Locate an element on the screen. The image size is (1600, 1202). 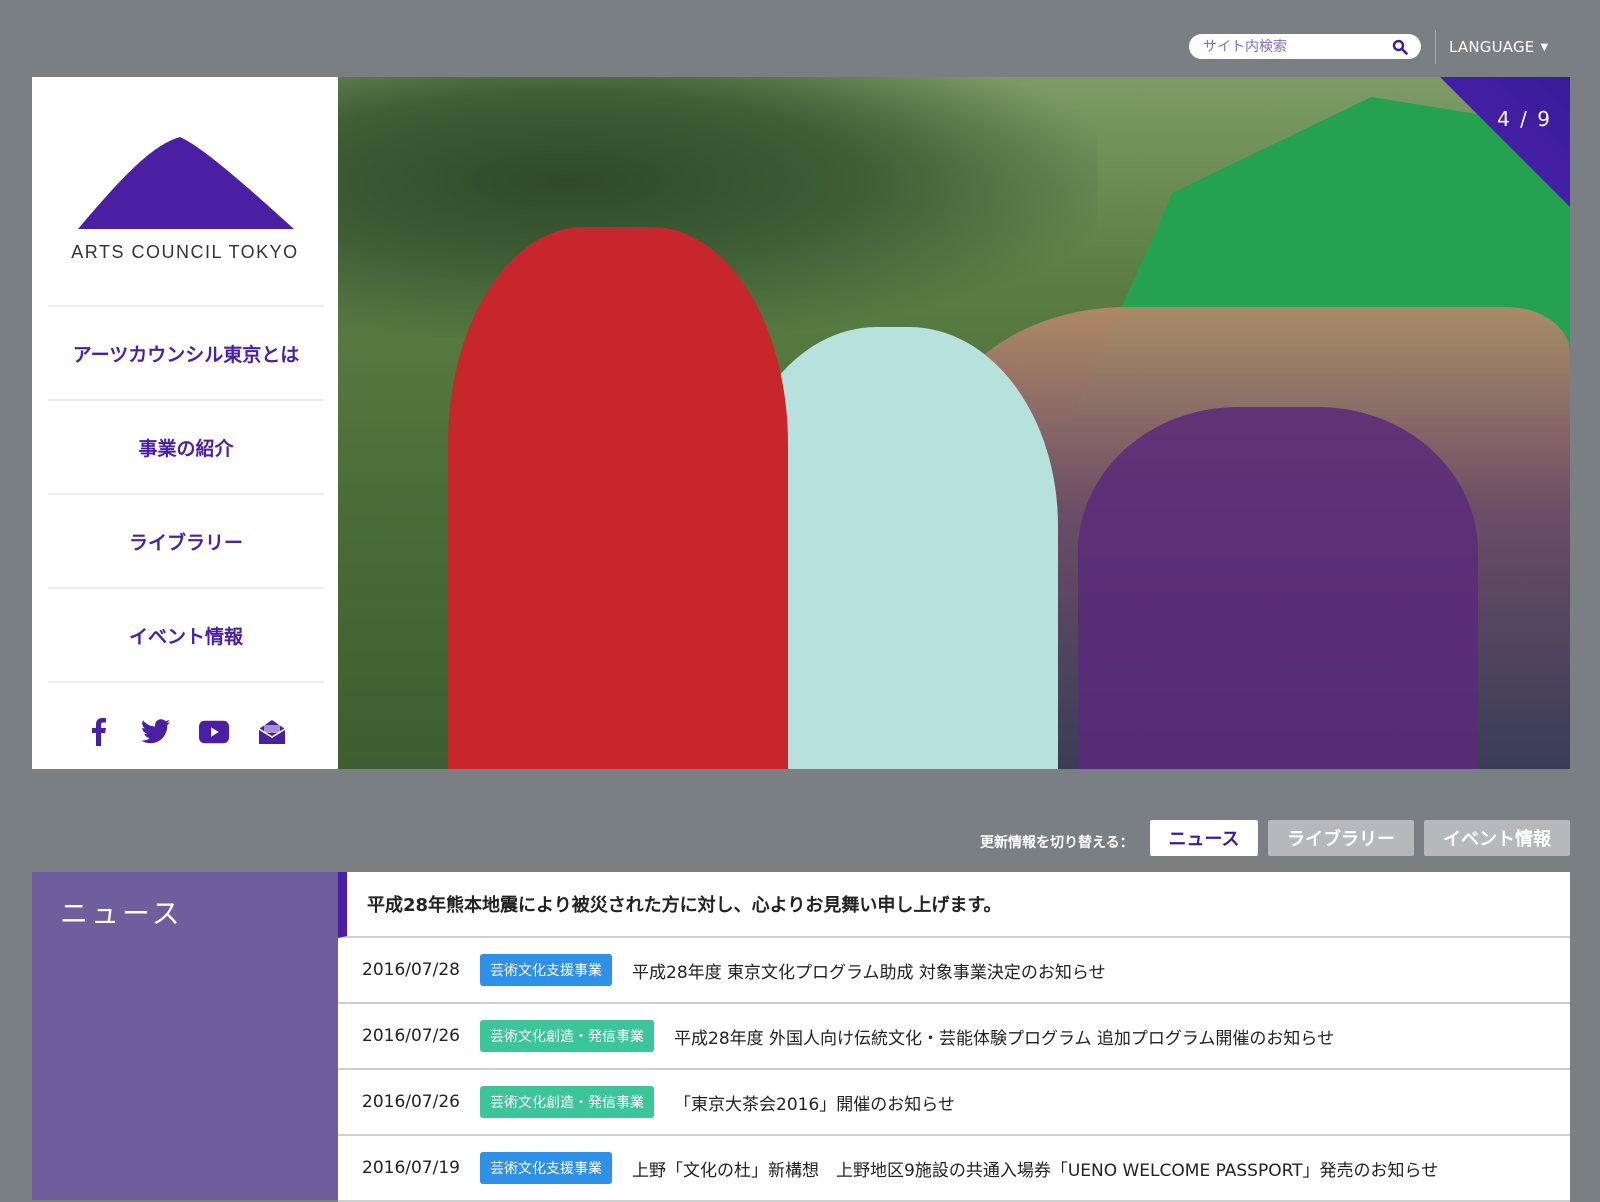
tab-library: ライブラリー is located at coordinates (1341, 838).